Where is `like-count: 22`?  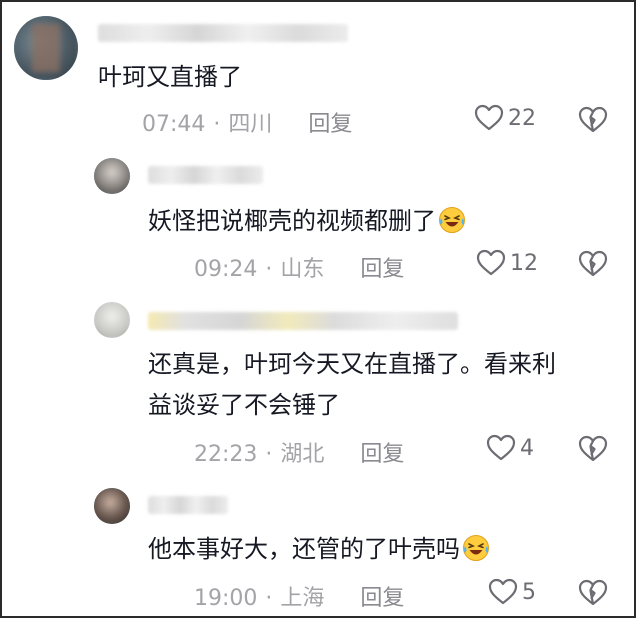 like-count: 22 is located at coordinates (522, 118).